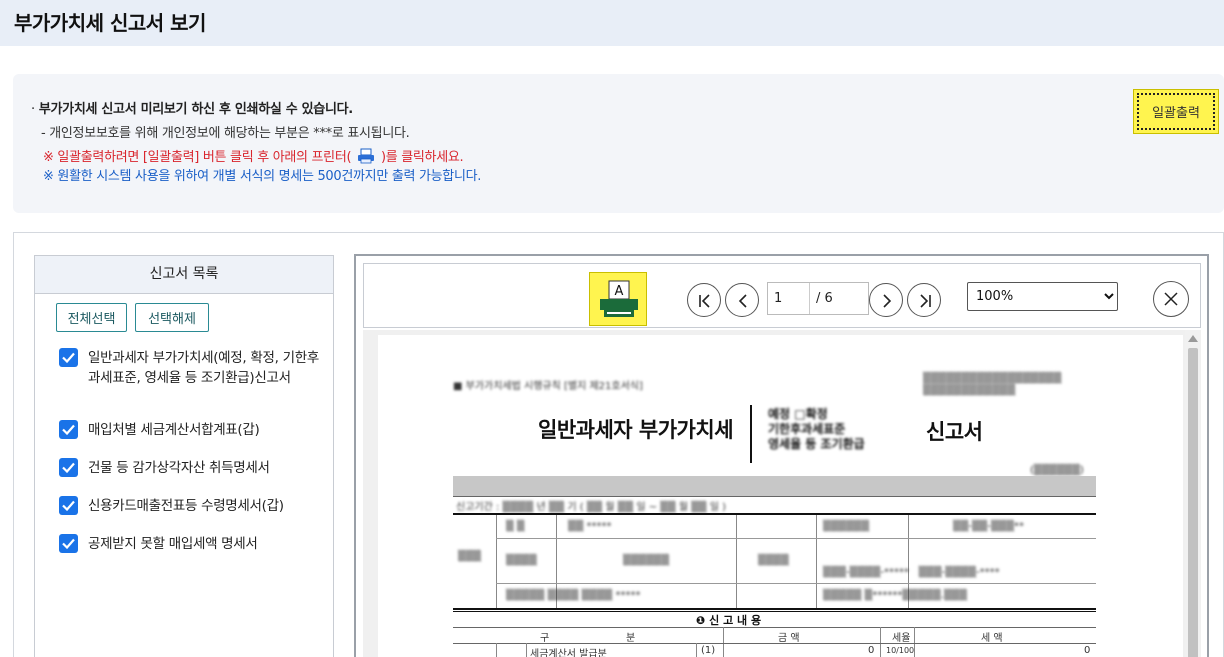  I want to click on page-title: 부가가치세 신고서 보기, so click(110, 23).